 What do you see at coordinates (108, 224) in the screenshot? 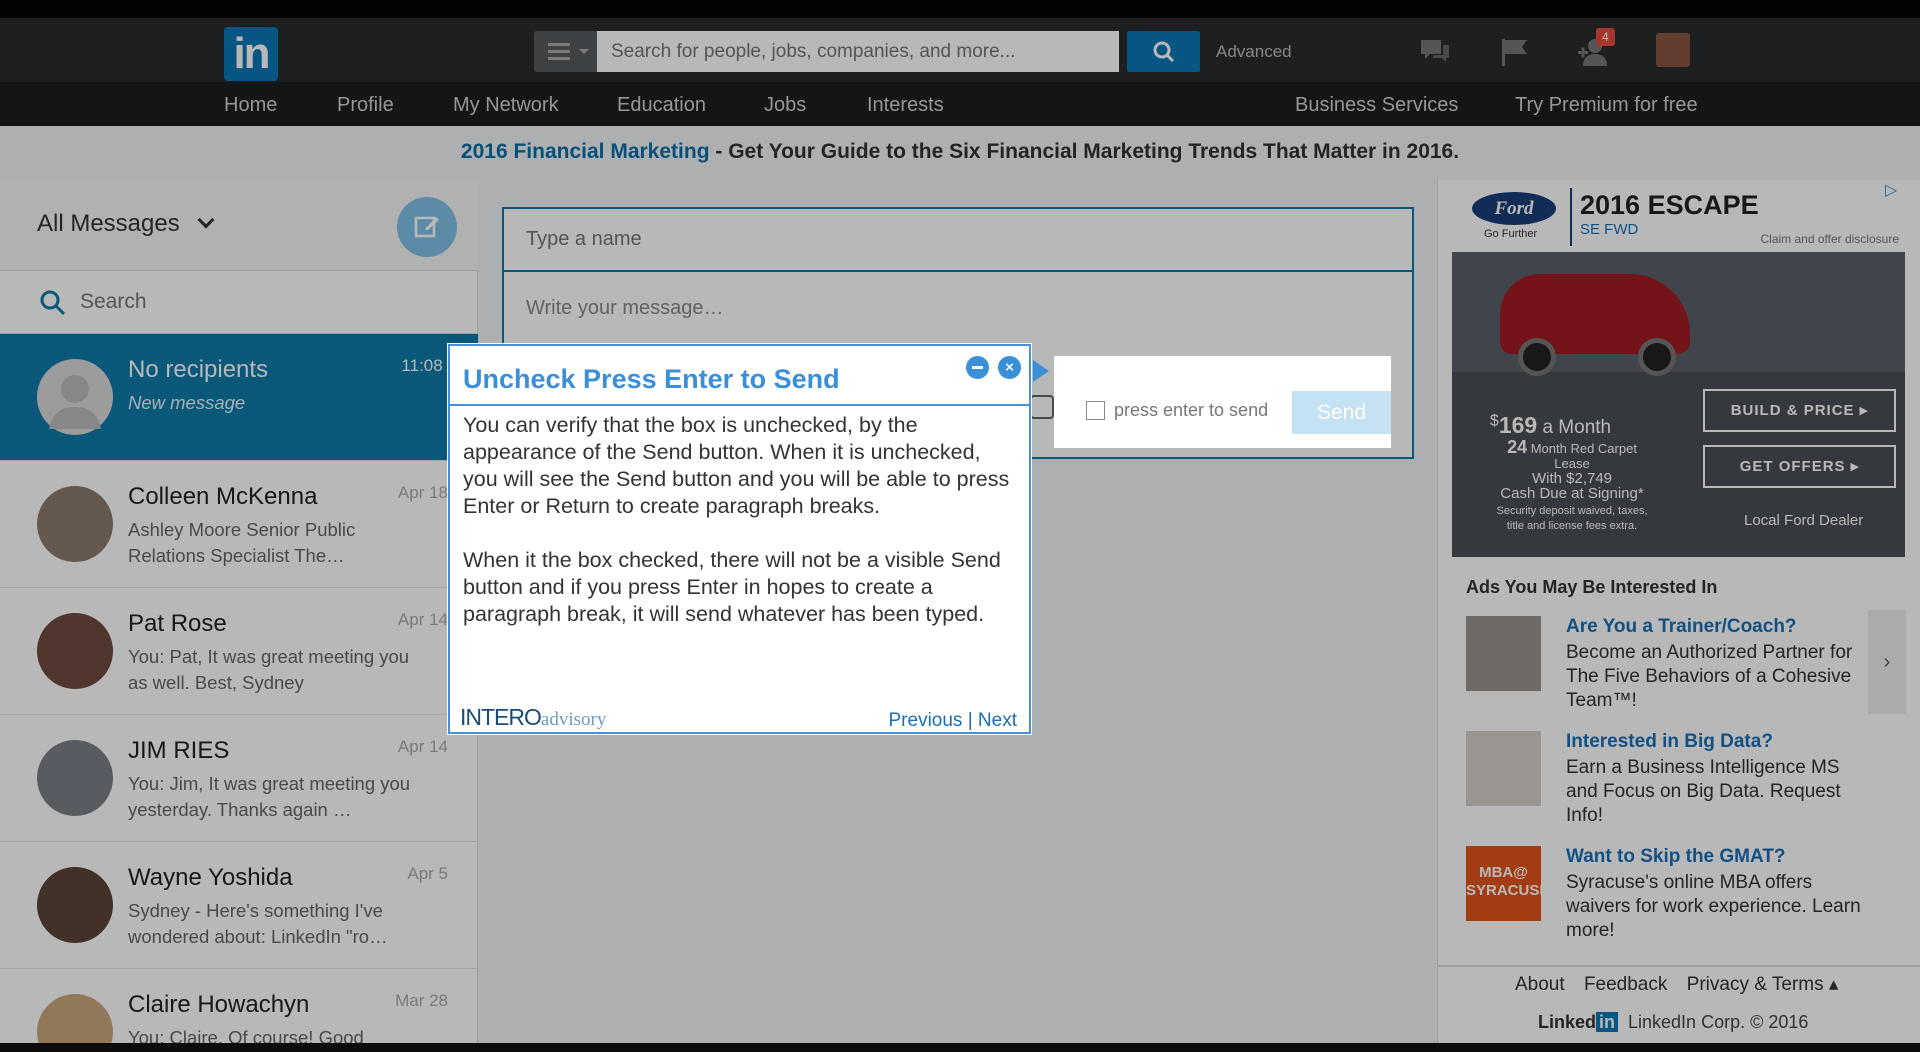
I see `all-messages-filter: All Messages` at bounding box center [108, 224].